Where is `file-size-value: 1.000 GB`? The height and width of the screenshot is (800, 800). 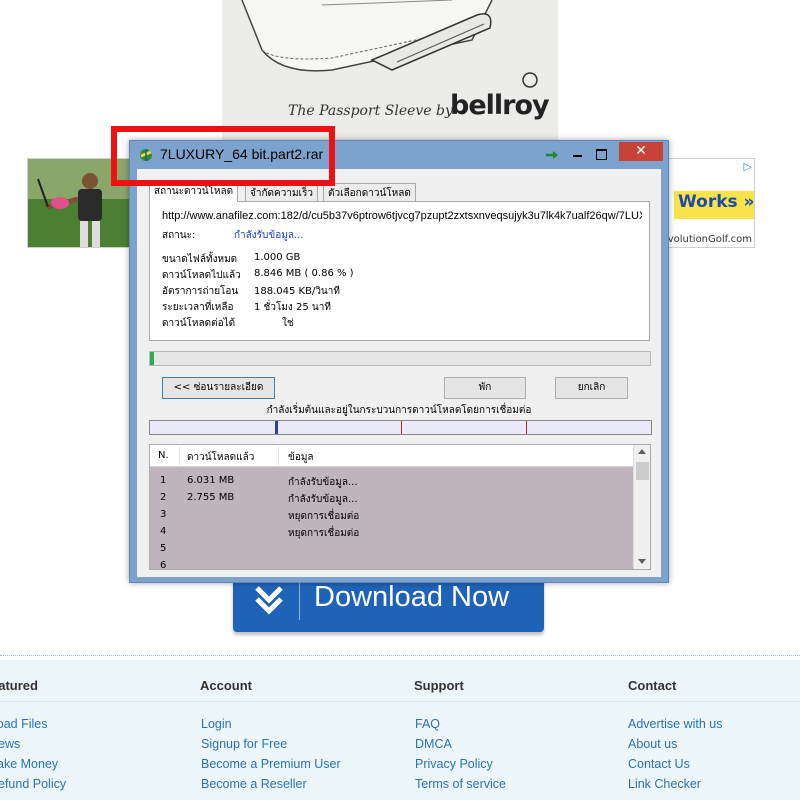 file-size-value: 1.000 GB is located at coordinates (277, 257).